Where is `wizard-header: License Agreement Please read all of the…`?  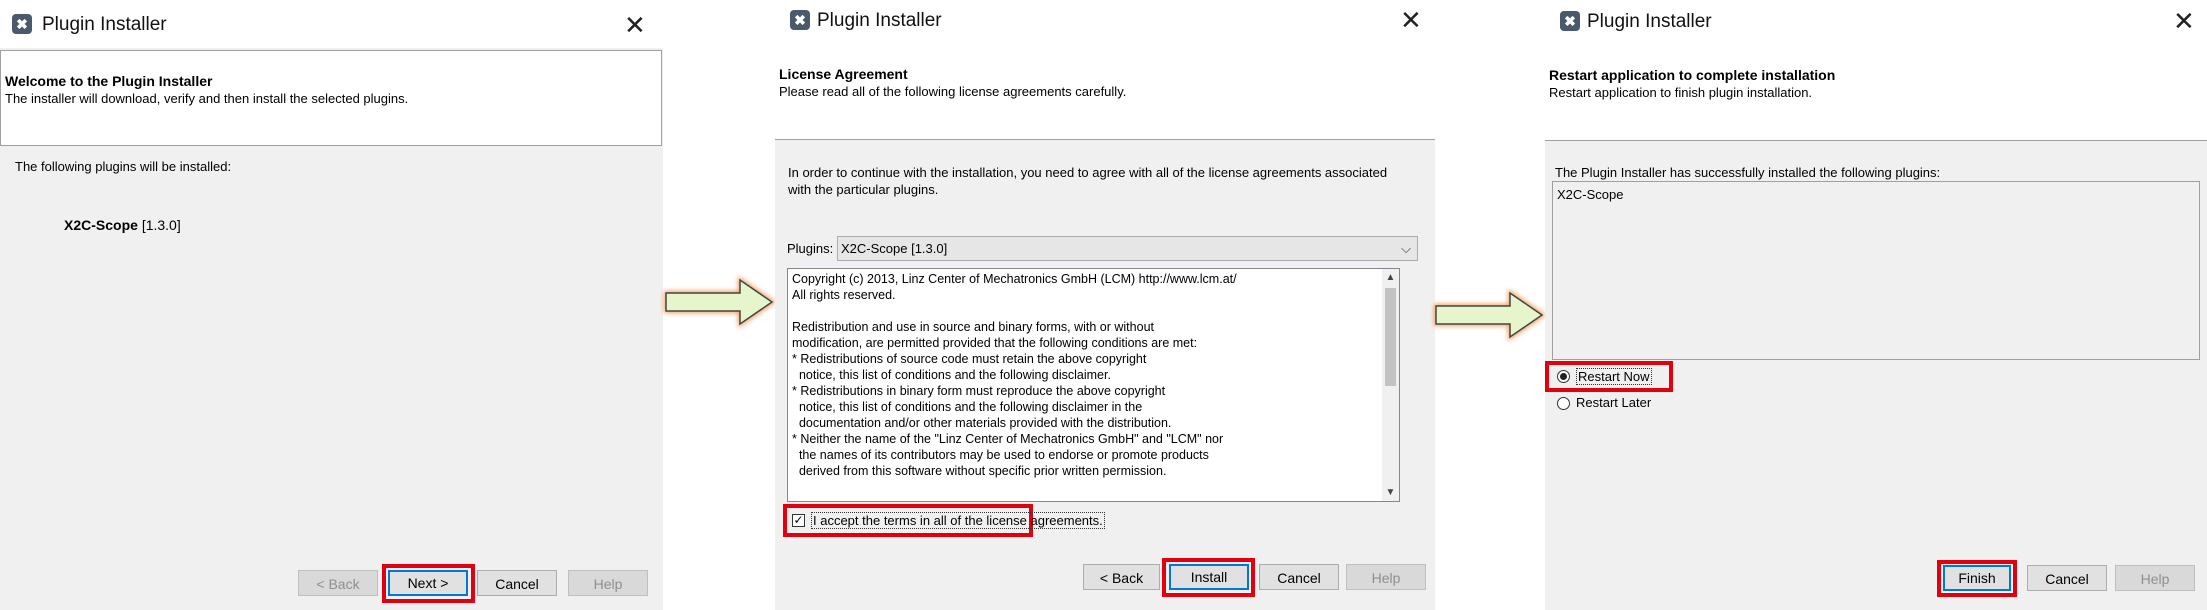 wizard-header: License Agreement Please read all of the… is located at coordinates (1105, 91).